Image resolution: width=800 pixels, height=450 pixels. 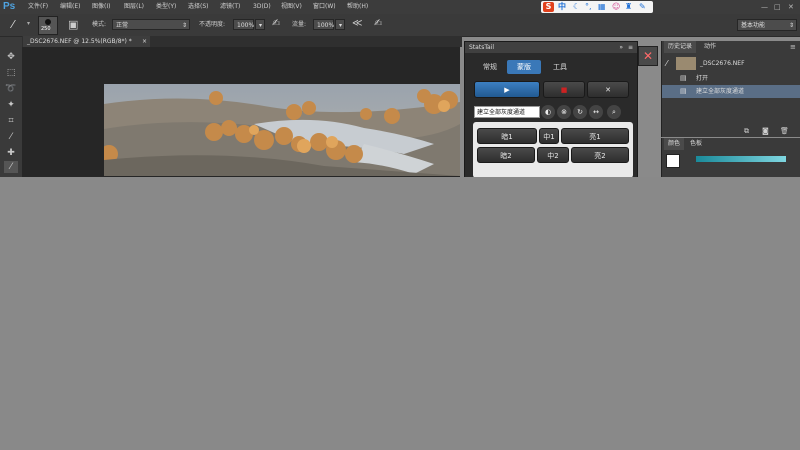 I want to click on menu-view: 视图(V), so click(x=291, y=7).